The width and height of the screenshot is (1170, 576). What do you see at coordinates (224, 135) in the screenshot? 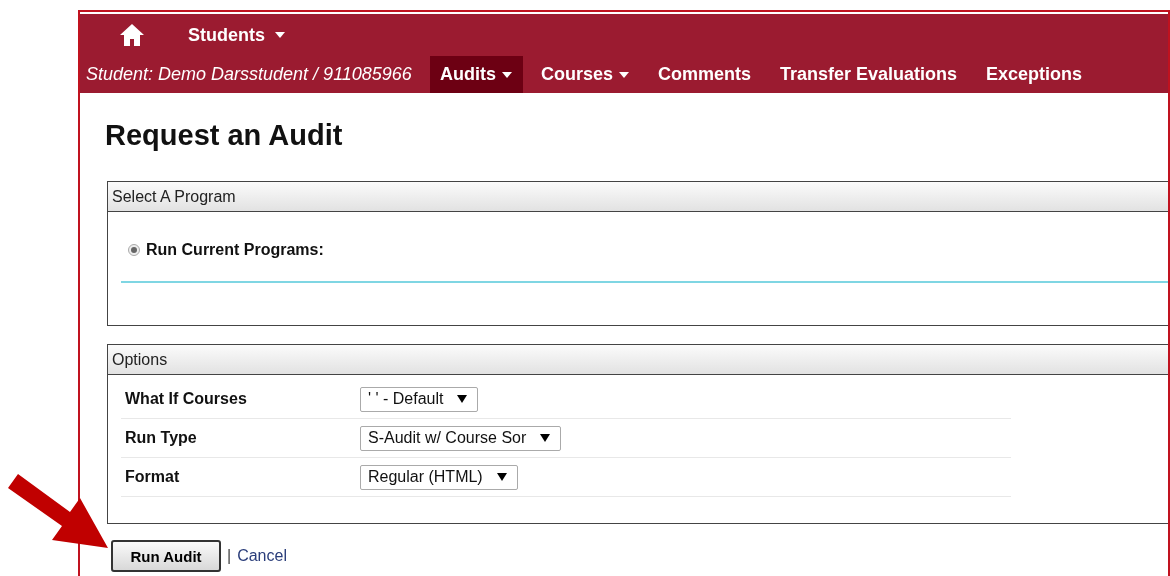
I see `page-title: Request an Audit` at bounding box center [224, 135].